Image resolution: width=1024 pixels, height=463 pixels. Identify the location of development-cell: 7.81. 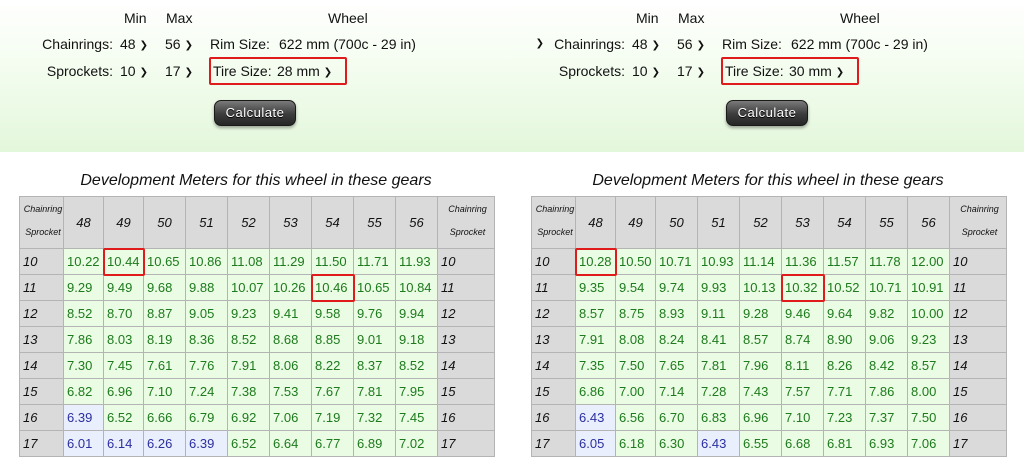
(718, 365).